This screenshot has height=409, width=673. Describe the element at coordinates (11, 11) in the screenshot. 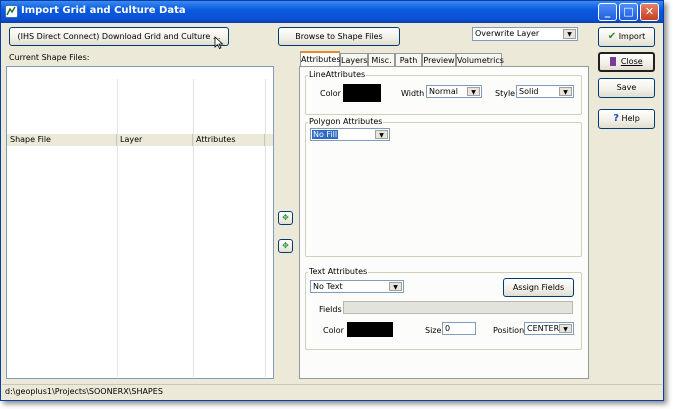

I see `app-icon` at that location.